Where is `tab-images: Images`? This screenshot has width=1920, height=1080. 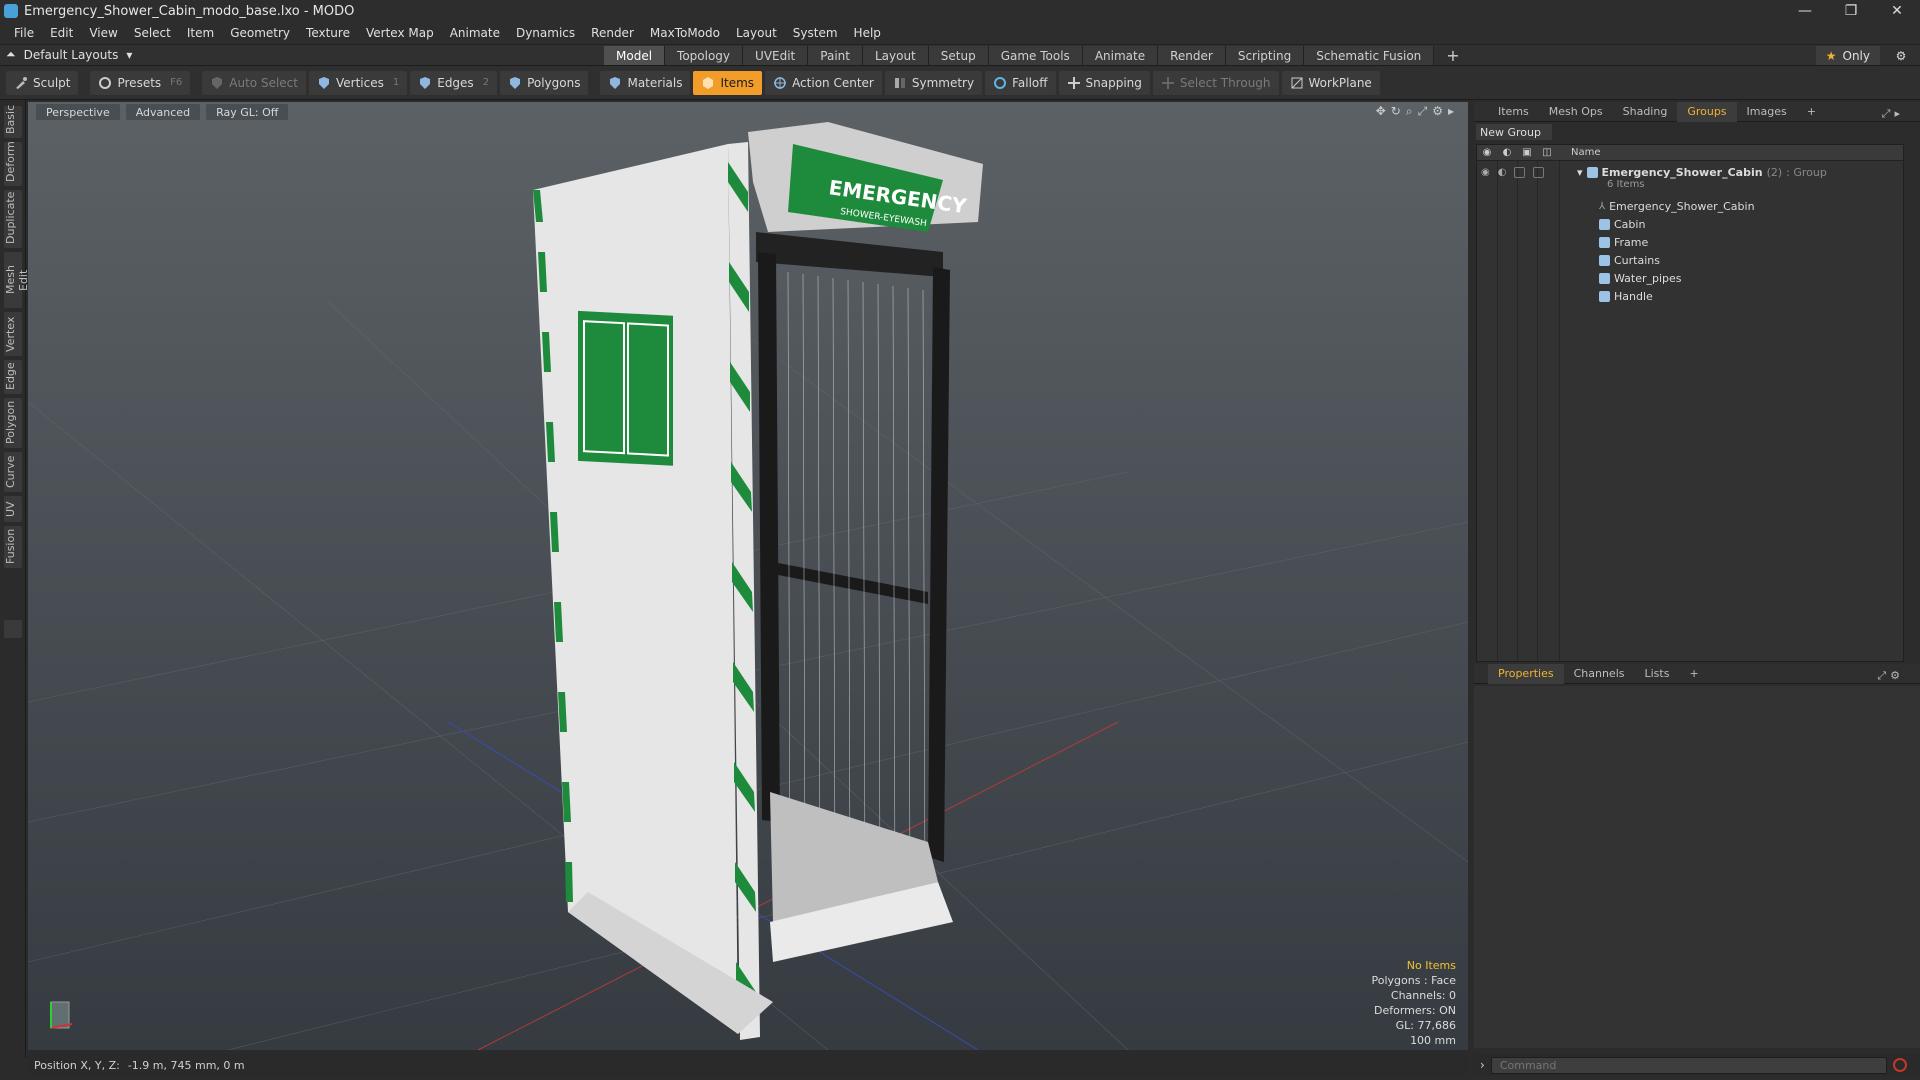 tab-images: Images is located at coordinates (1767, 112).